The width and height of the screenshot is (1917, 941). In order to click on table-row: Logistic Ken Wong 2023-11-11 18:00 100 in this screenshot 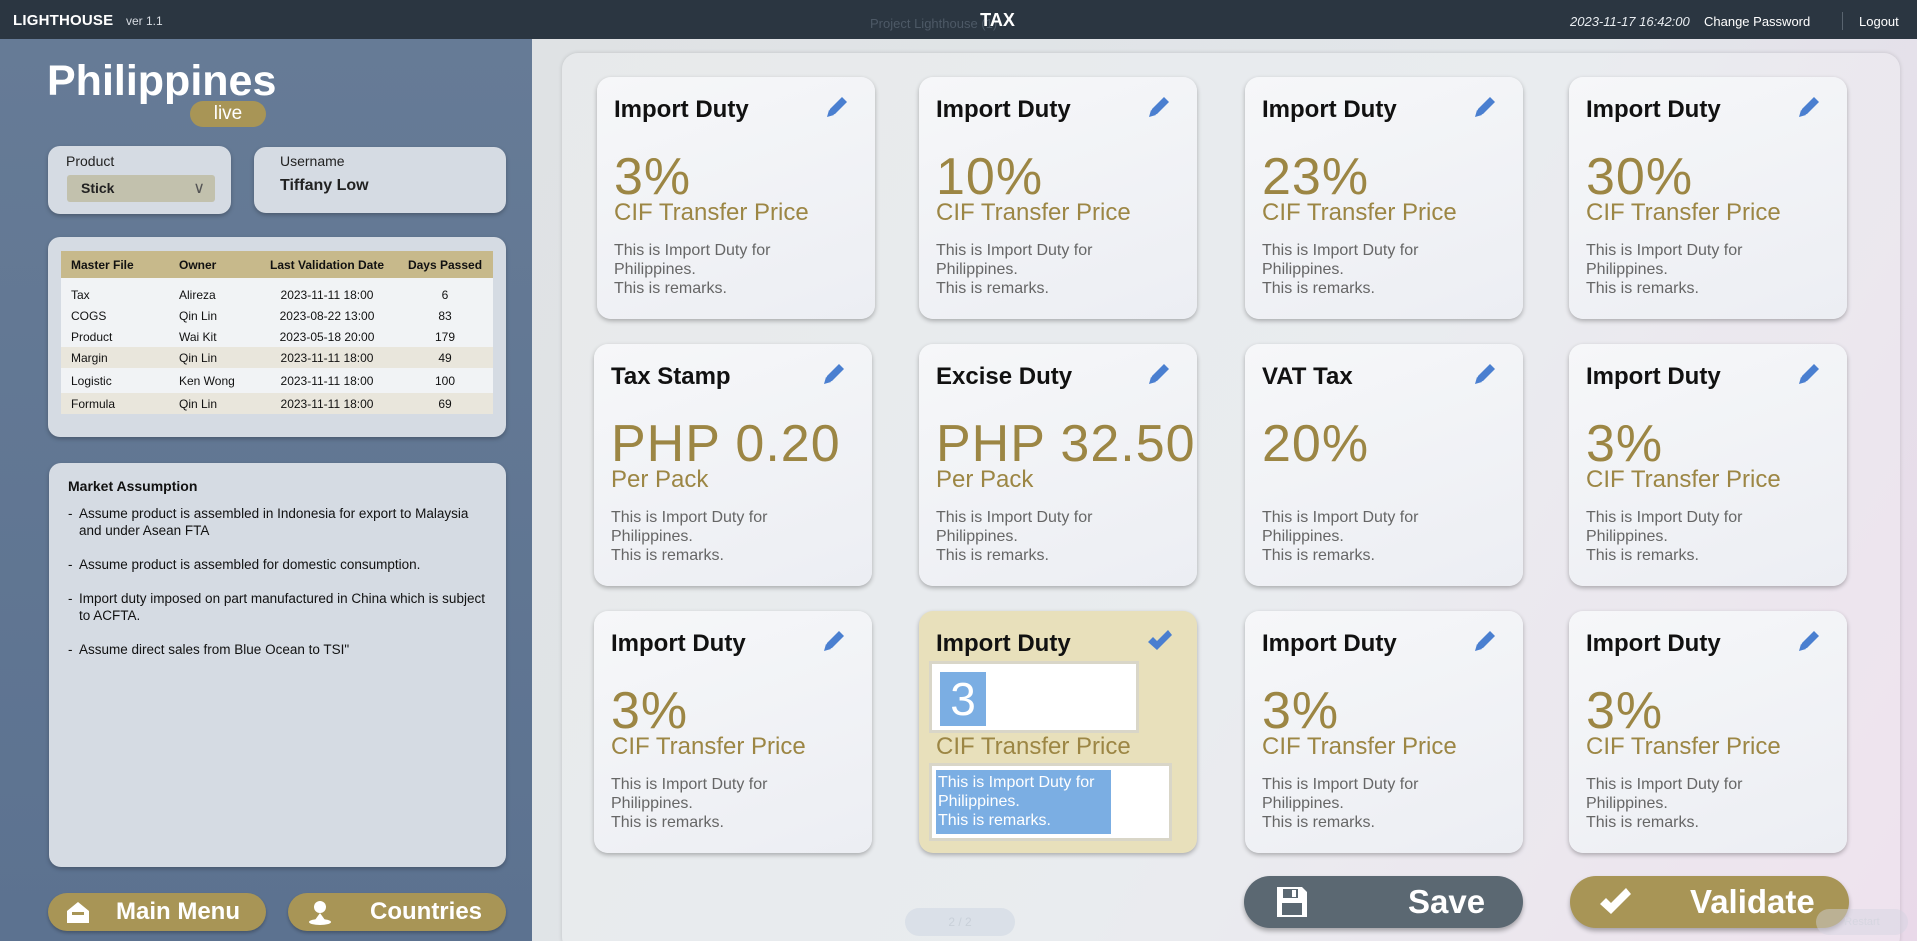, I will do `click(277, 380)`.